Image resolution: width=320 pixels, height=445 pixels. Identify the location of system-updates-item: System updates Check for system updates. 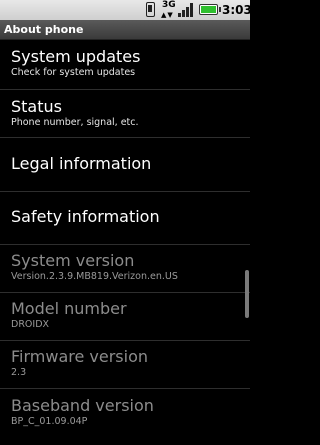
(125, 65).